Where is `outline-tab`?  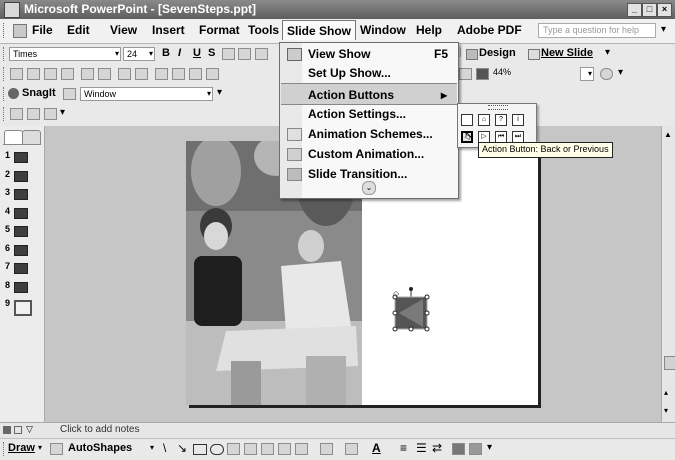 outline-tab is located at coordinates (13, 137).